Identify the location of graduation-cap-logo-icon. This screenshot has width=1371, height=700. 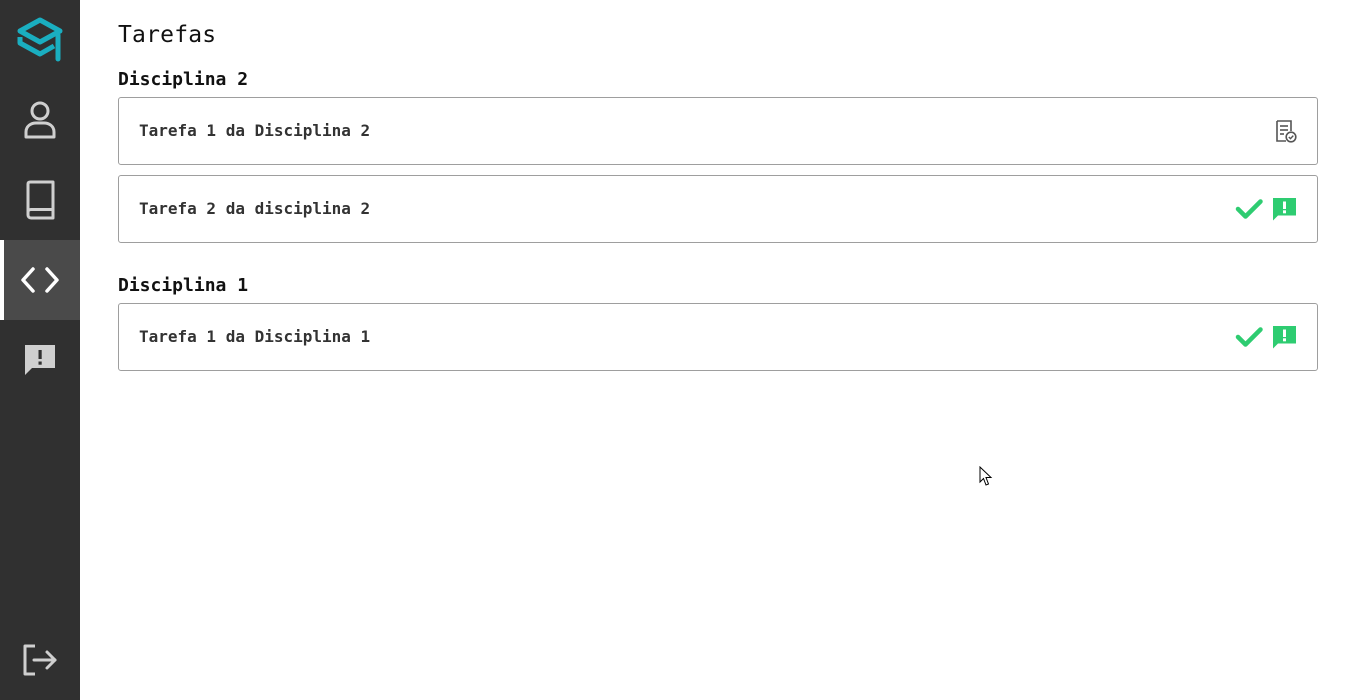
(40, 39).